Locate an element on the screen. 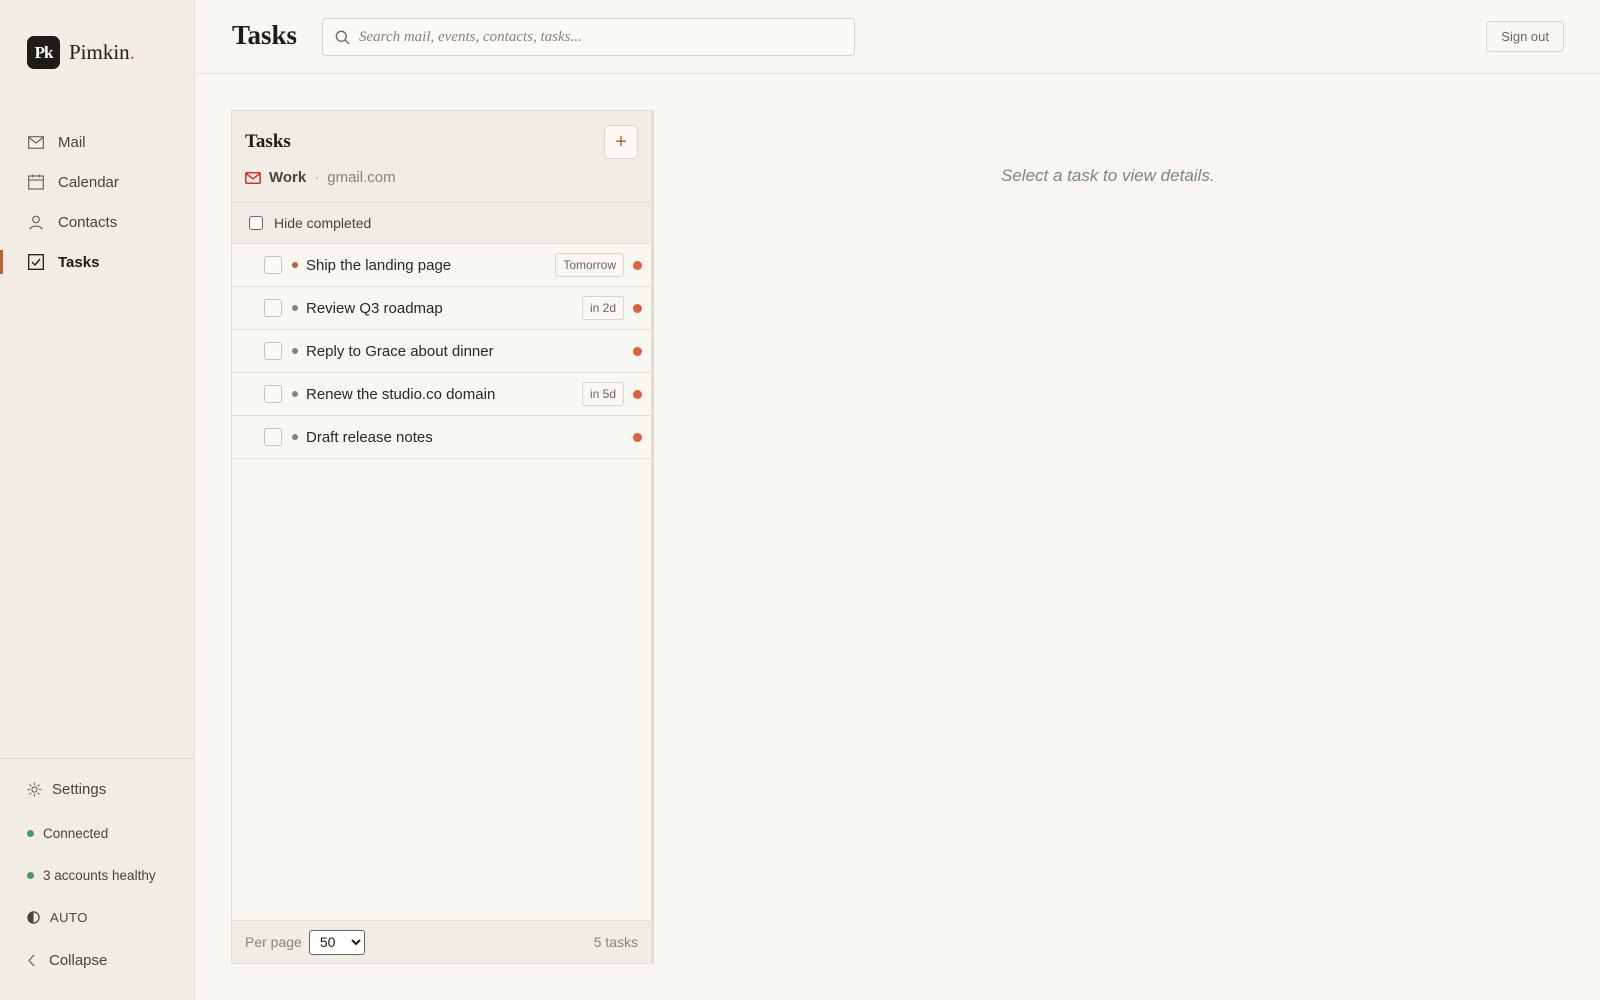 The height and width of the screenshot is (1000, 1600). collapse-button: Collapse is located at coordinates (67, 960).